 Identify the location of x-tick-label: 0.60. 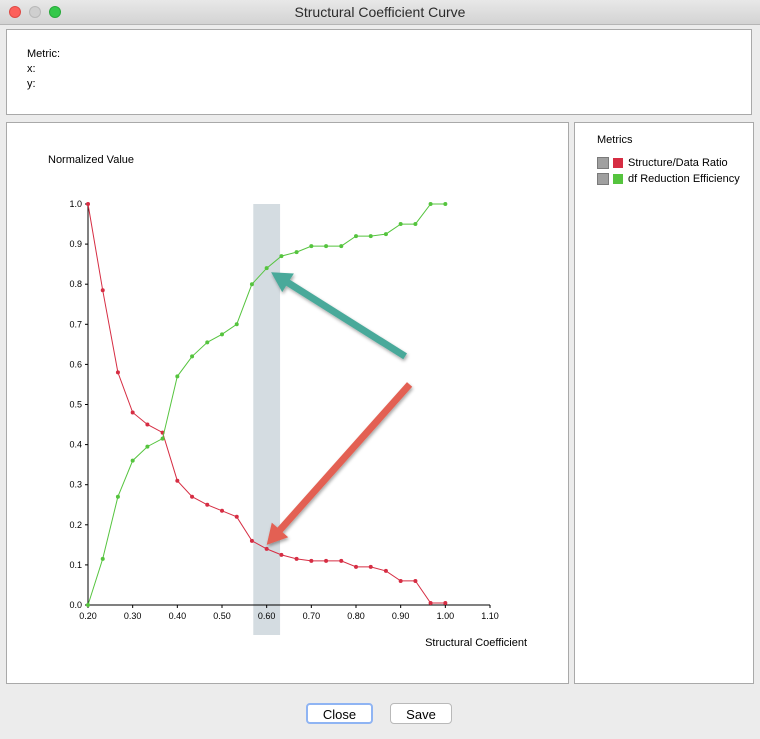
(267, 616).